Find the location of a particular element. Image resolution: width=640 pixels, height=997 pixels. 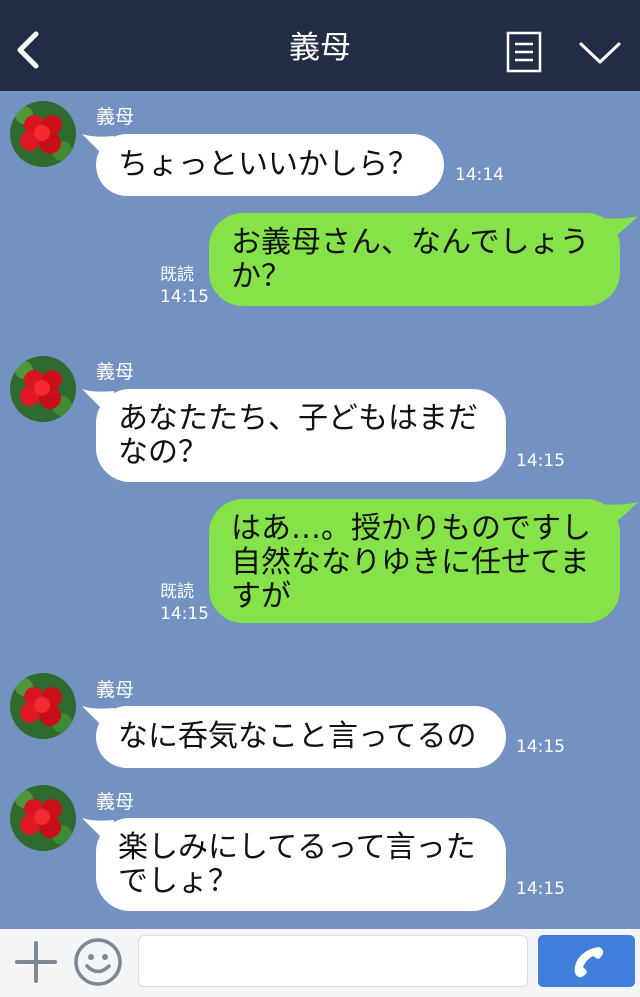

menu-icon is located at coordinates (524, 52).